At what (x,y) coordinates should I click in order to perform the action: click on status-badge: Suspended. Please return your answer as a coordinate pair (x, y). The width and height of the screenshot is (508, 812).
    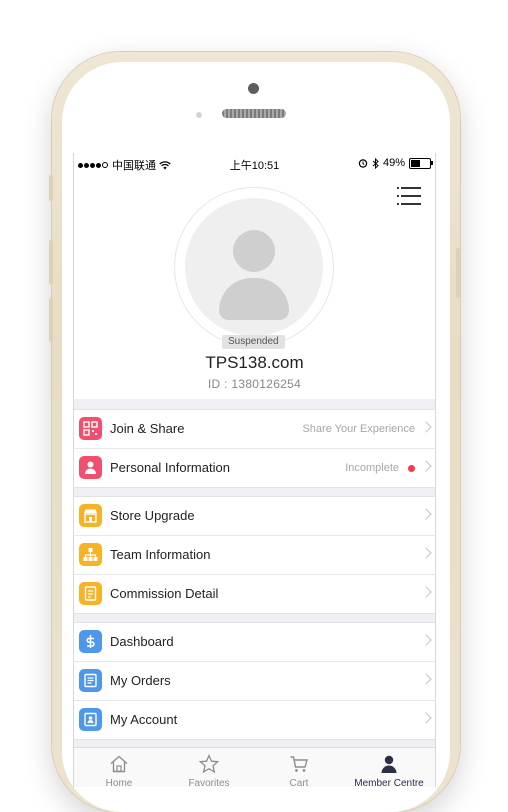
    Looking at the image, I should click on (253, 342).